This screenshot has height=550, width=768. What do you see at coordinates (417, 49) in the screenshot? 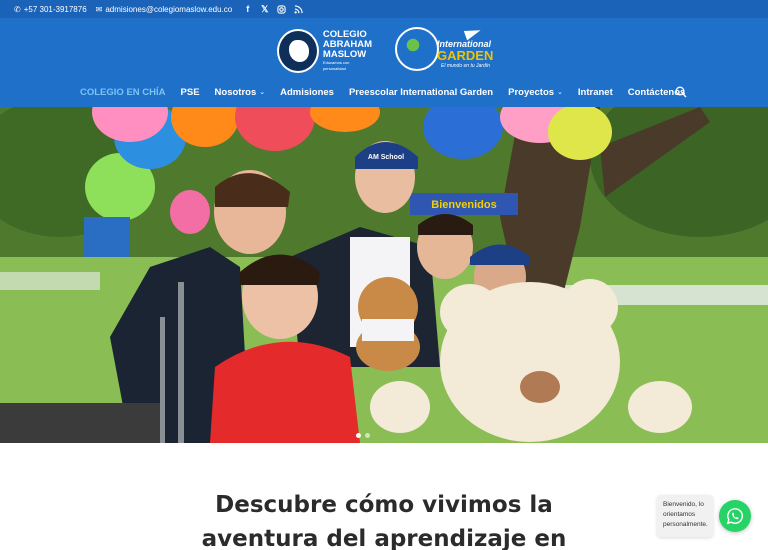
I see `globe-icon` at bounding box center [417, 49].